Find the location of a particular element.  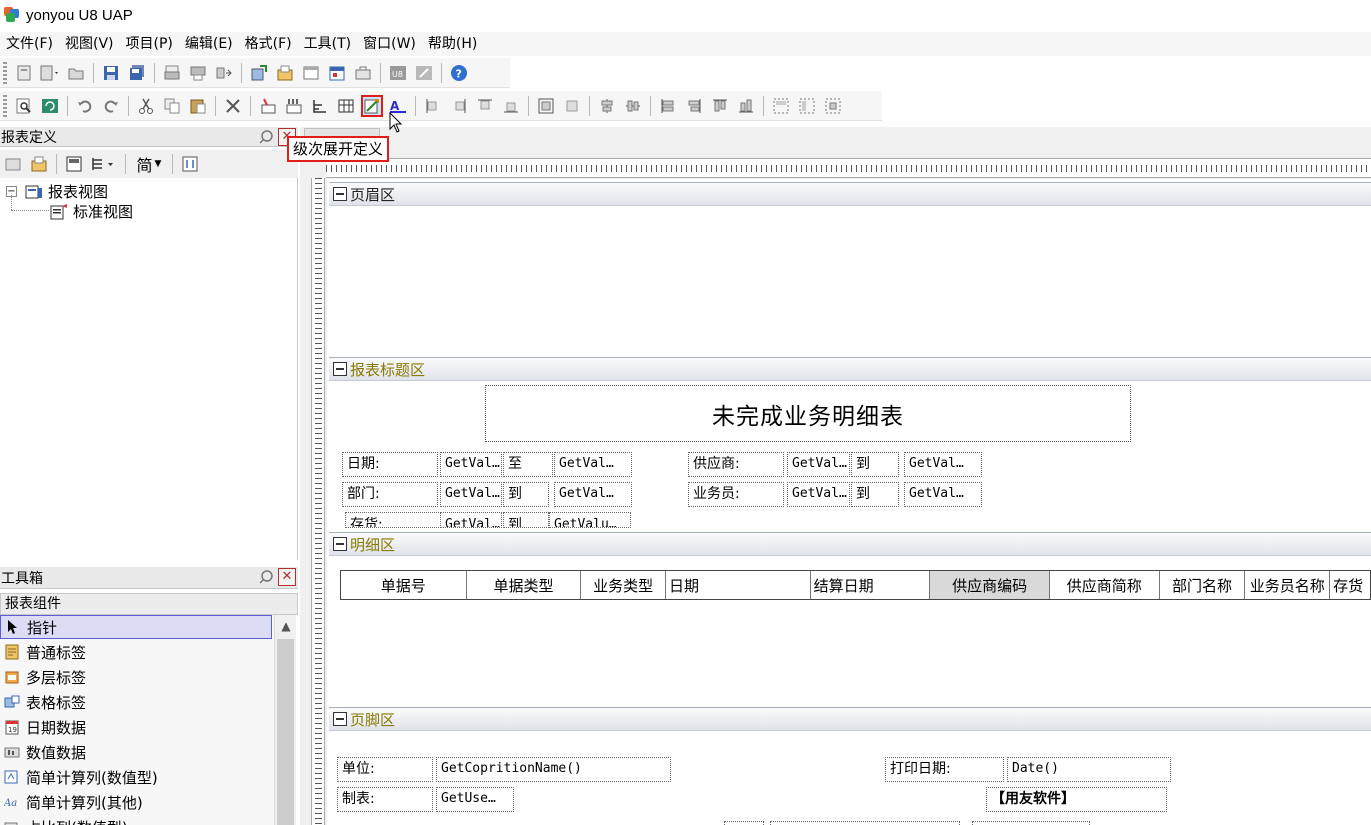

tool-grid-label: 表格标签 is located at coordinates (136, 702).